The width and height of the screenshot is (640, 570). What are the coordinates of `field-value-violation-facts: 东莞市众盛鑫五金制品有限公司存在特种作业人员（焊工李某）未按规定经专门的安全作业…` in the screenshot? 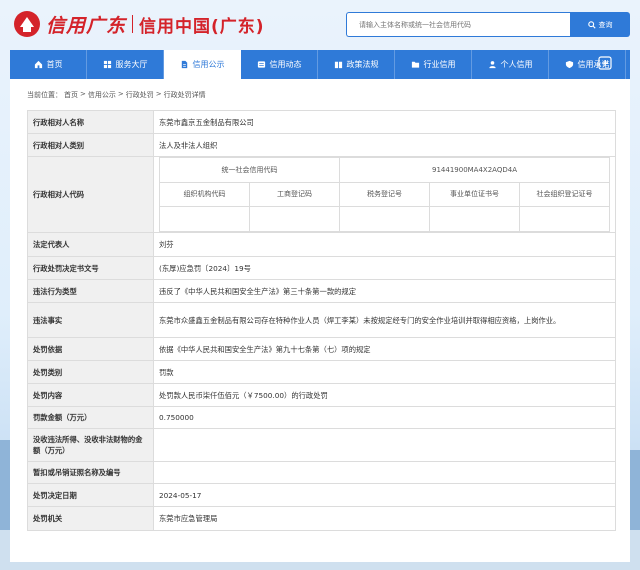 It's located at (384, 320).